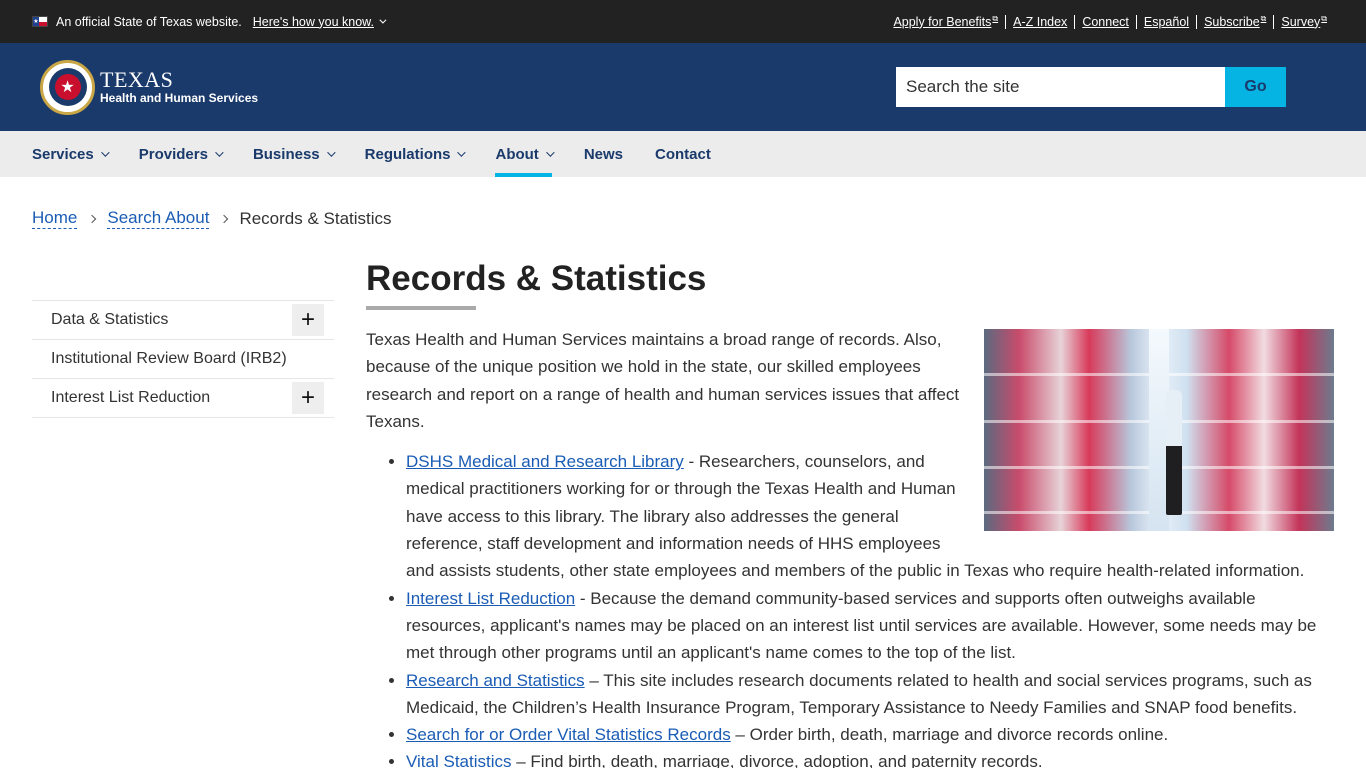  What do you see at coordinates (1105, 21) in the screenshot?
I see `connect-link: Connect` at bounding box center [1105, 21].